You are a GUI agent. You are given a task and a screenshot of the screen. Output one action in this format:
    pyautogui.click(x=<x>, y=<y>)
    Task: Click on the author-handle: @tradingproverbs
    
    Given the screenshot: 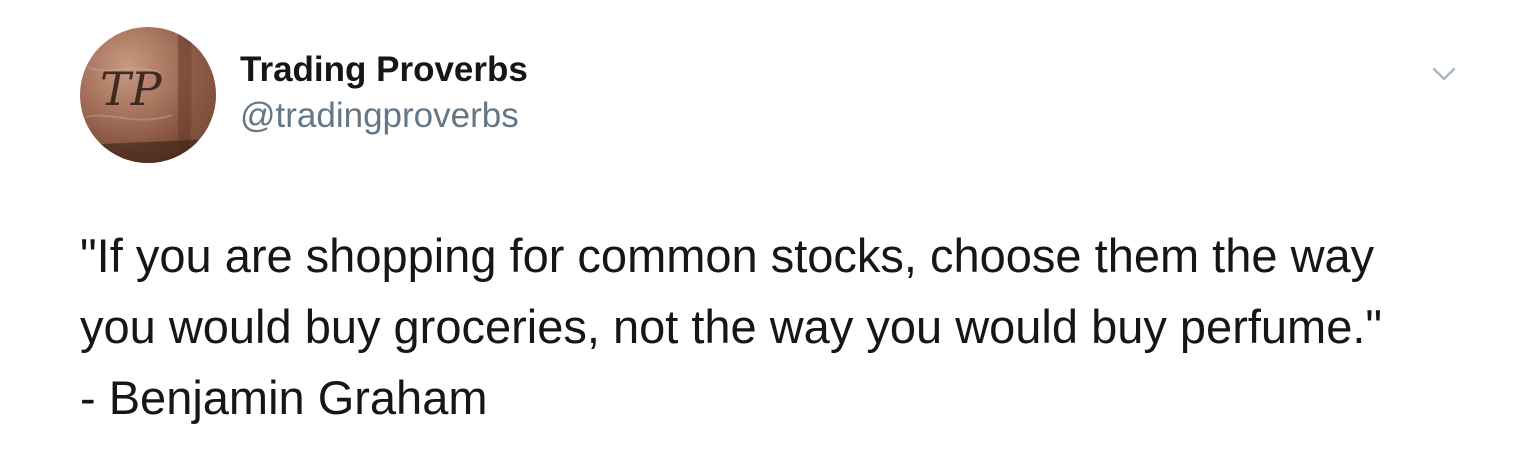 What is the action you would take?
    pyautogui.click(x=379, y=116)
    